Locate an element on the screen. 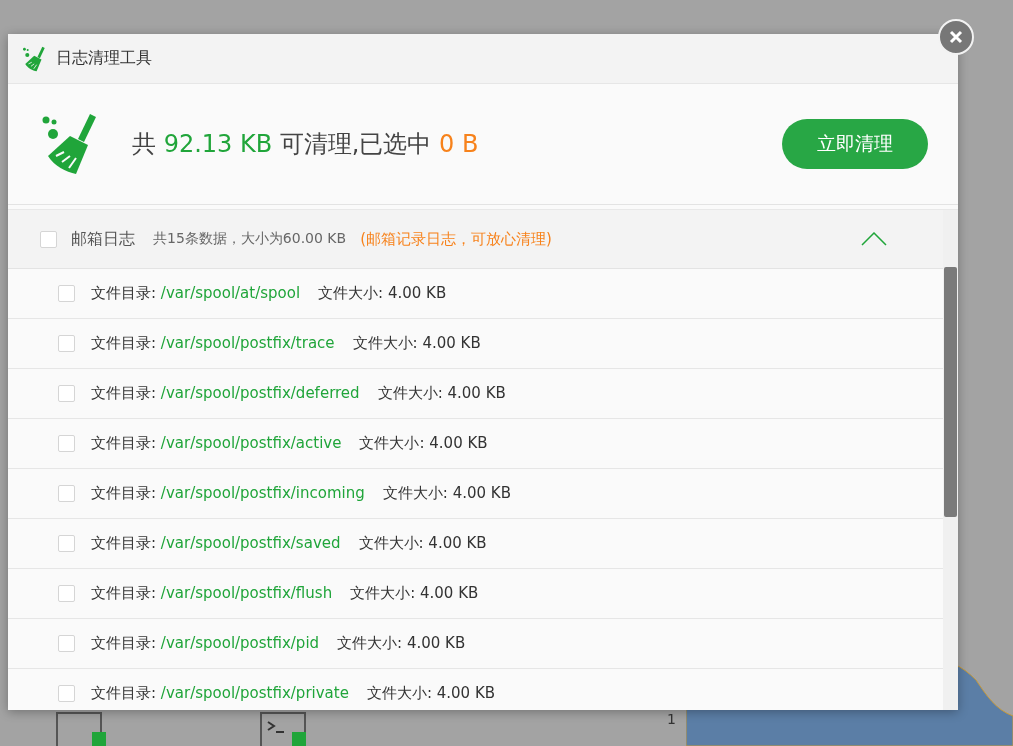  file-path-text: 文件目录: /var/spool/at/spool is located at coordinates (196, 293).